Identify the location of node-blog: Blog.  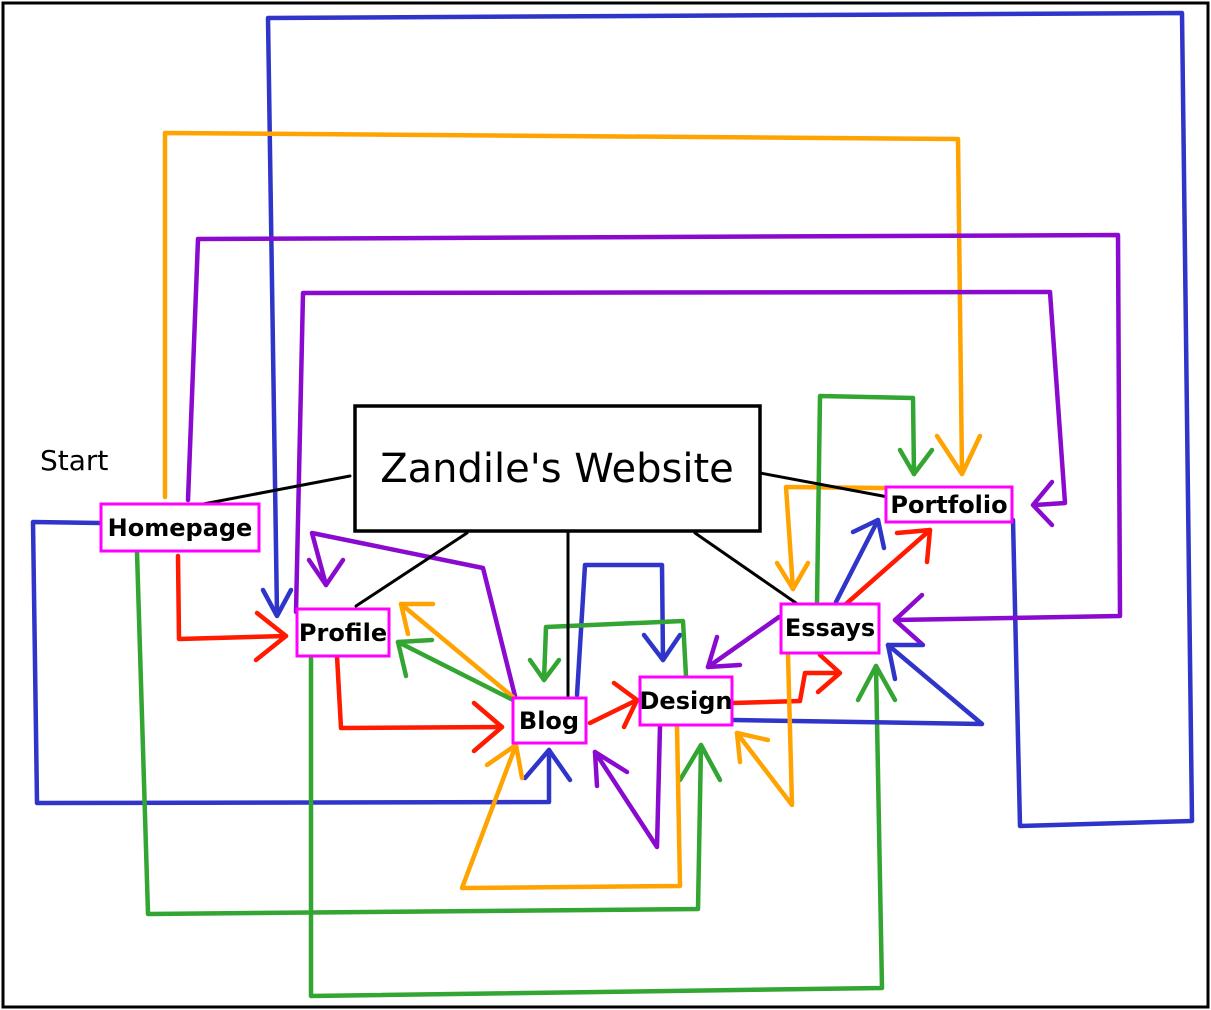
(549, 720).